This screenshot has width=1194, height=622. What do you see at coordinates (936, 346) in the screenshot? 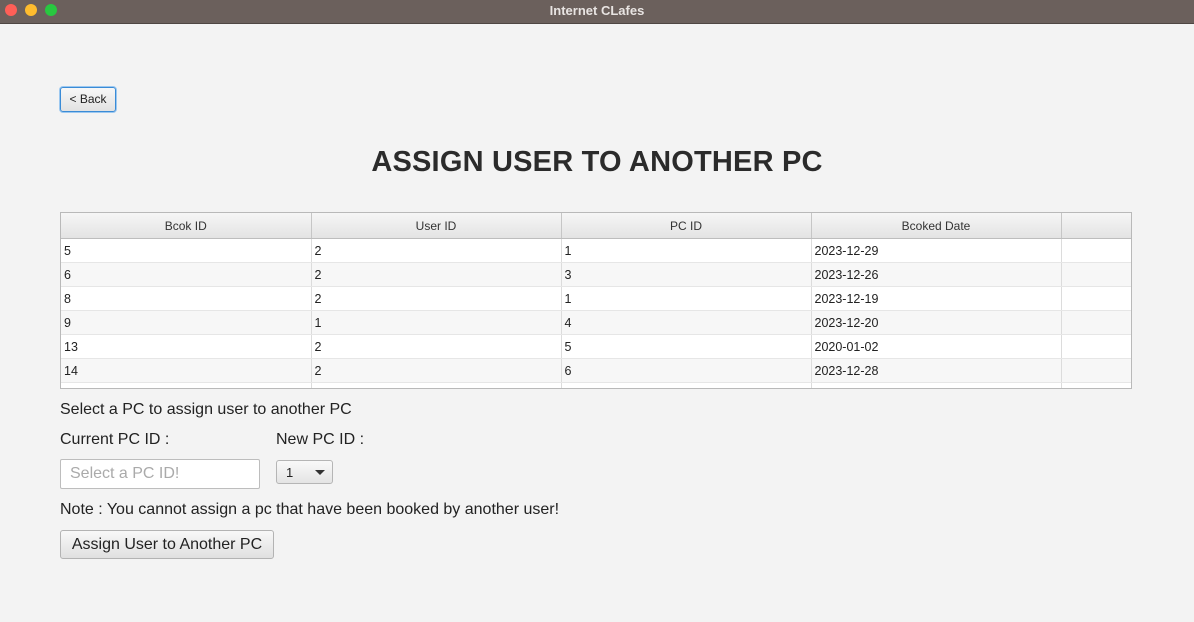
I see `cell-booked-date: 2020-01-02` at bounding box center [936, 346].